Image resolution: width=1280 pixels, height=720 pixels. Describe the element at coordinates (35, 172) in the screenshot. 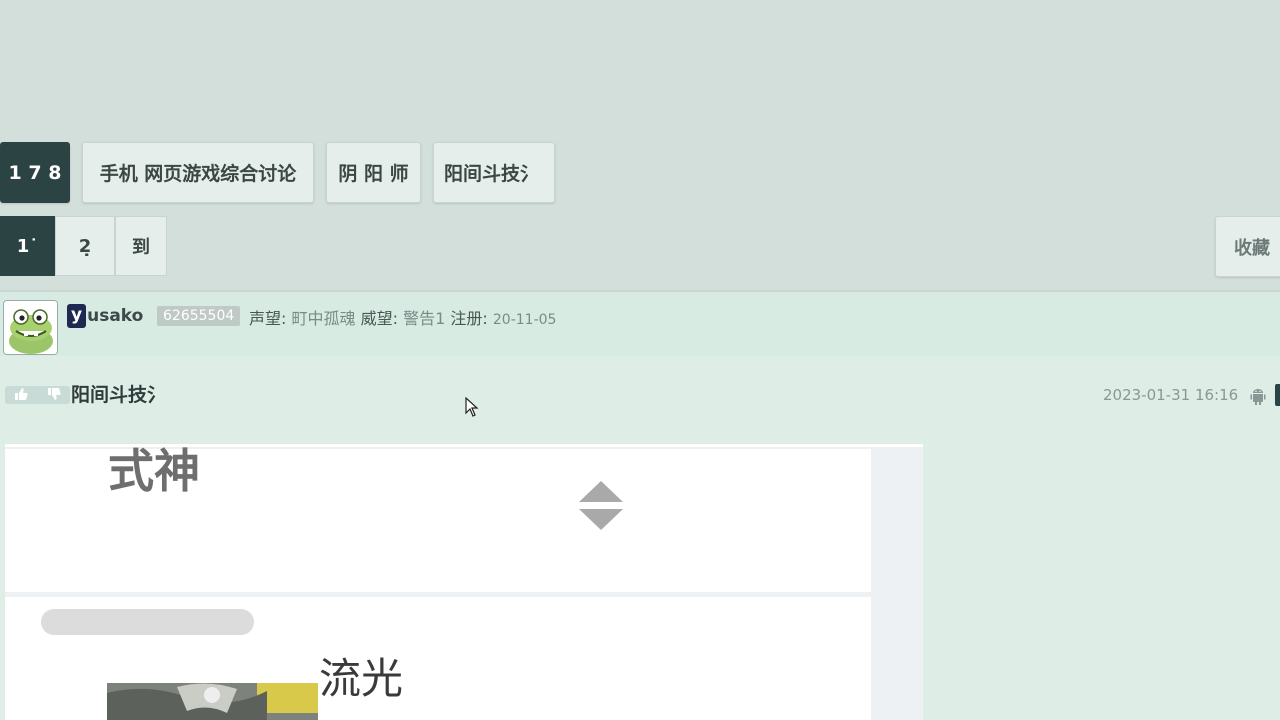

I see `breadcrumb-home: 1 7 8` at that location.